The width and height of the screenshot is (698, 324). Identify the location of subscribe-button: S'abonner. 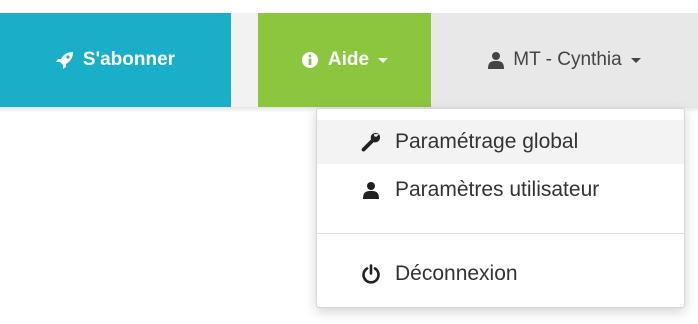
(115, 60).